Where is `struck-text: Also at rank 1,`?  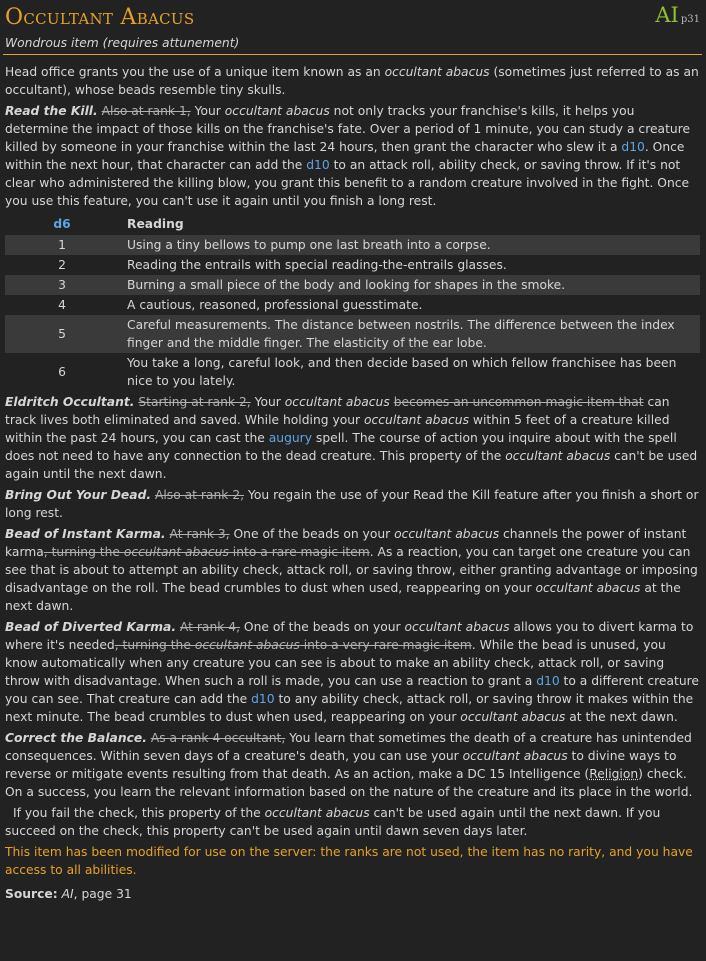
struck-text: Also at rank 1, is located at coordinates (146, 111).